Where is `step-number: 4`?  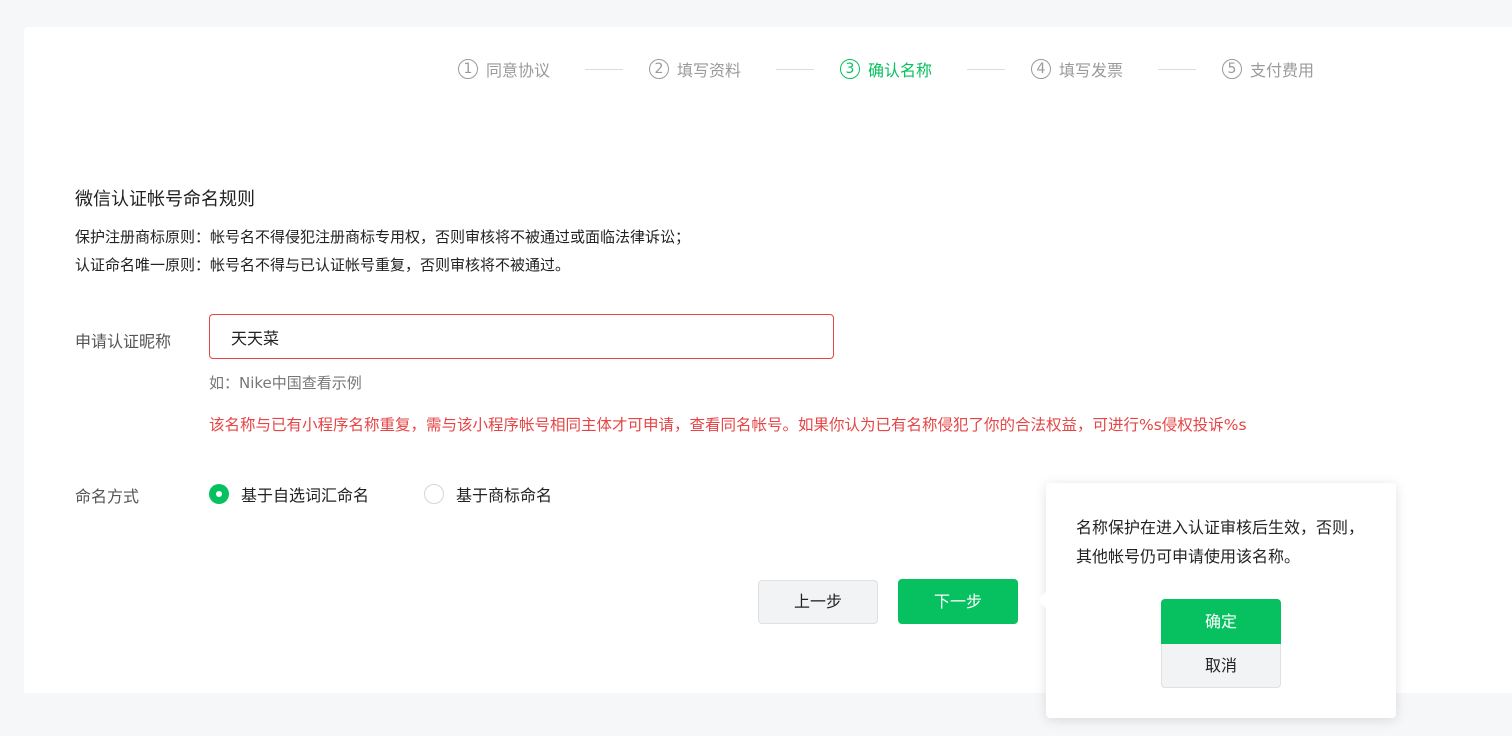 step-number: 4 is located at coordinates (1041, 69).